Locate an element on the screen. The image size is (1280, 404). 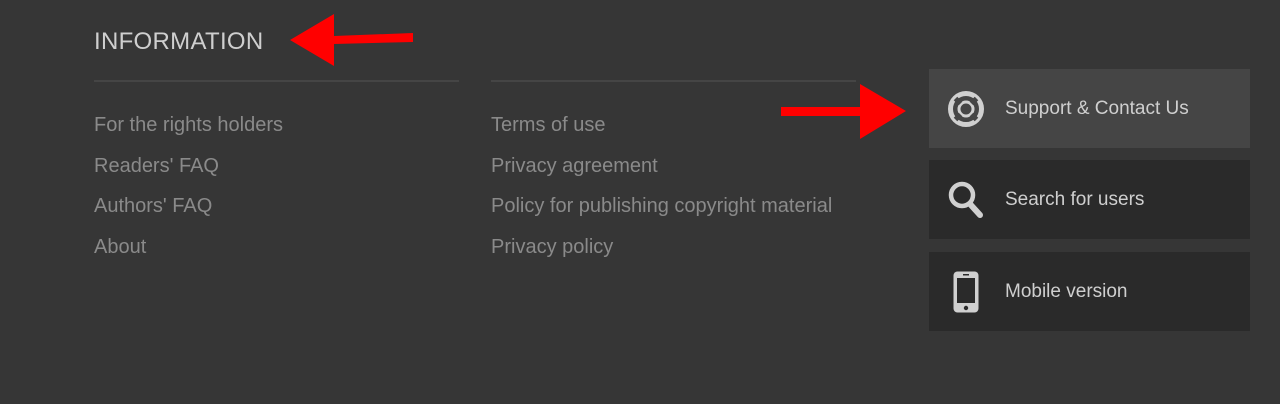
smartphone-icon is located at coordinates (966, 292).